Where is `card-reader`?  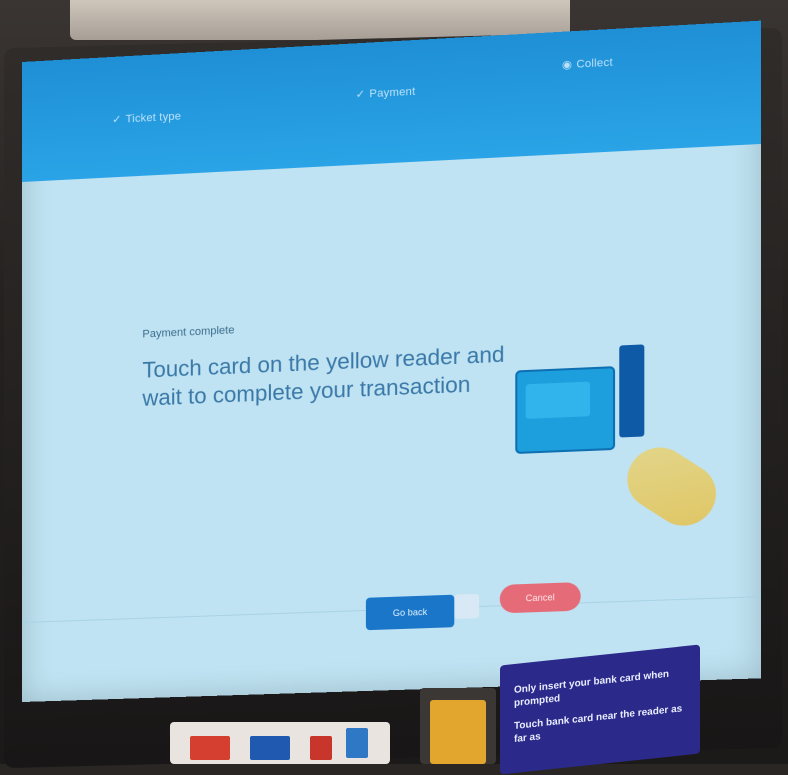 card-reader is located at coordinates (458, 726).